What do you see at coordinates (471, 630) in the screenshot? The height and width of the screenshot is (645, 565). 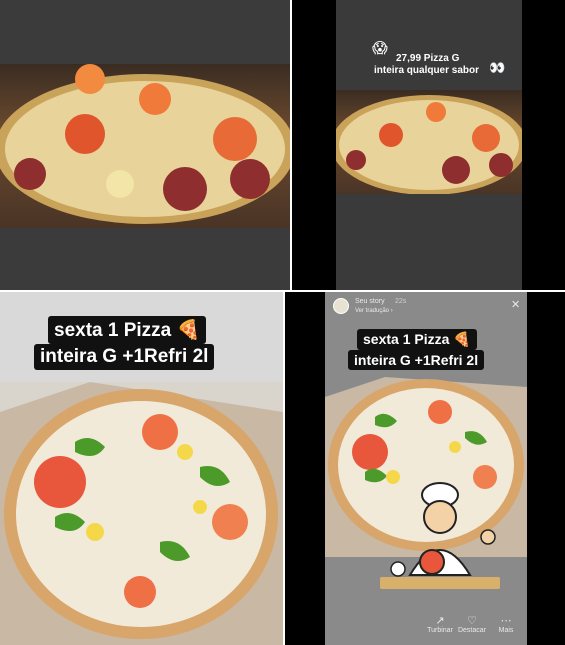 I see `action-label: Destacar` at bounding box center [471, 630].